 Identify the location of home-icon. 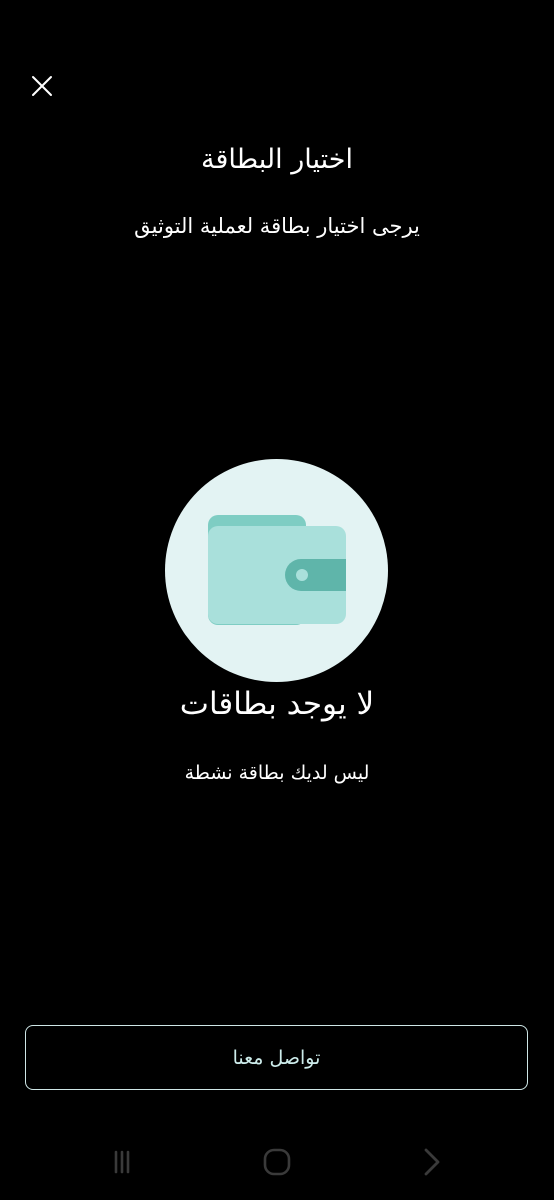
(277, 1164).